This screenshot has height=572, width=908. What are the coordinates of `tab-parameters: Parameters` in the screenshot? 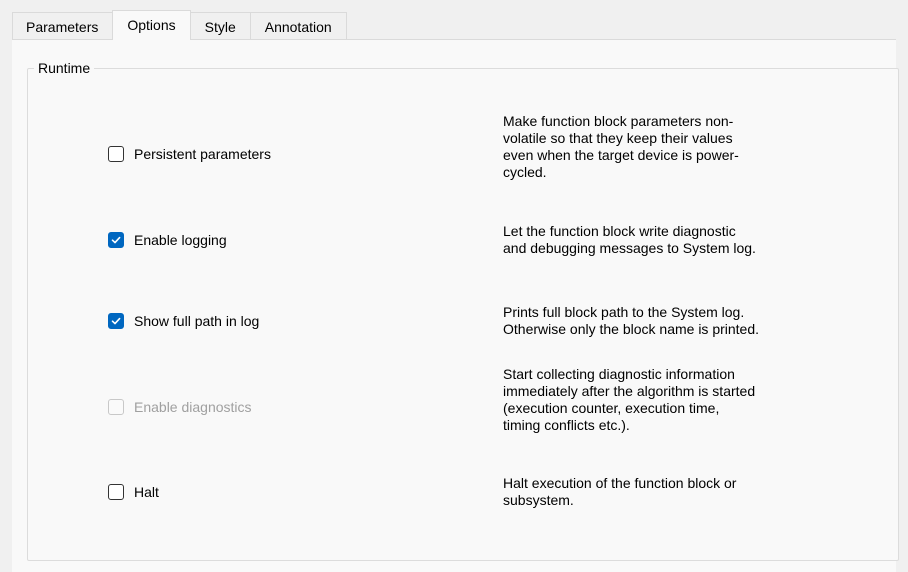 It's located at (63, 26).